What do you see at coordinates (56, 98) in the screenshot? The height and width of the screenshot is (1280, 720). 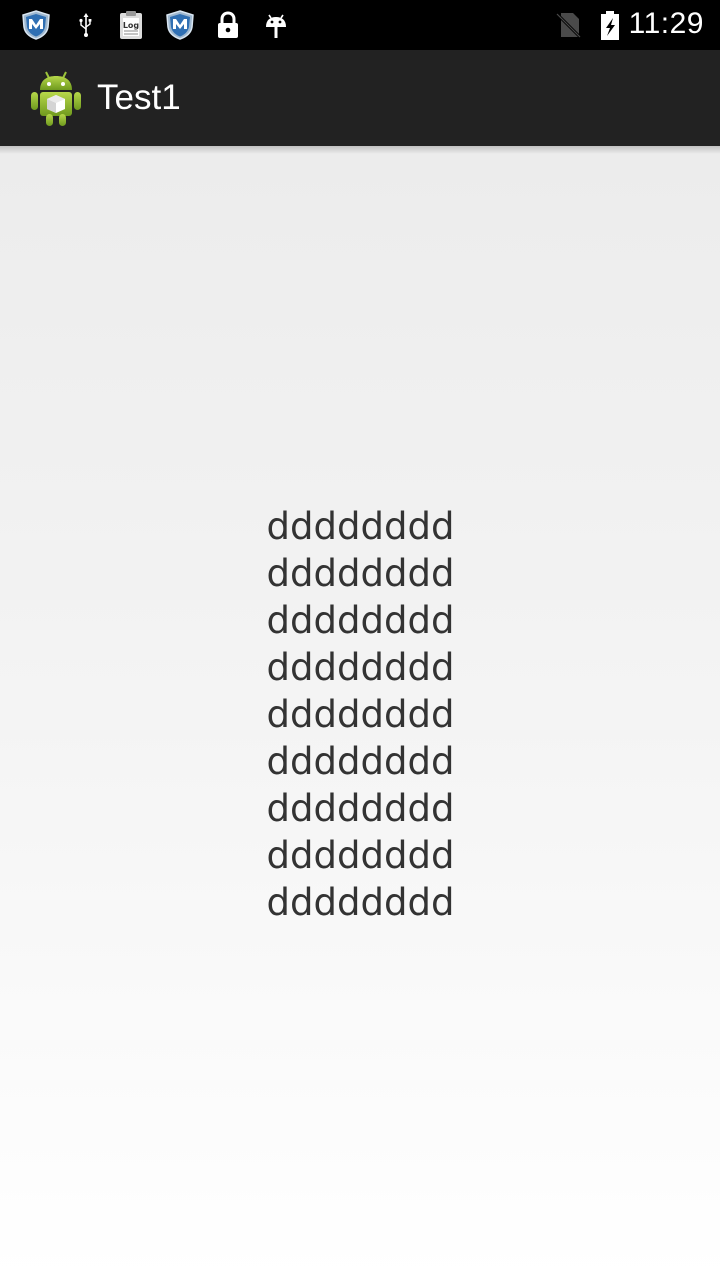 I see `android-app-icon` at bounding box center [56, 98].